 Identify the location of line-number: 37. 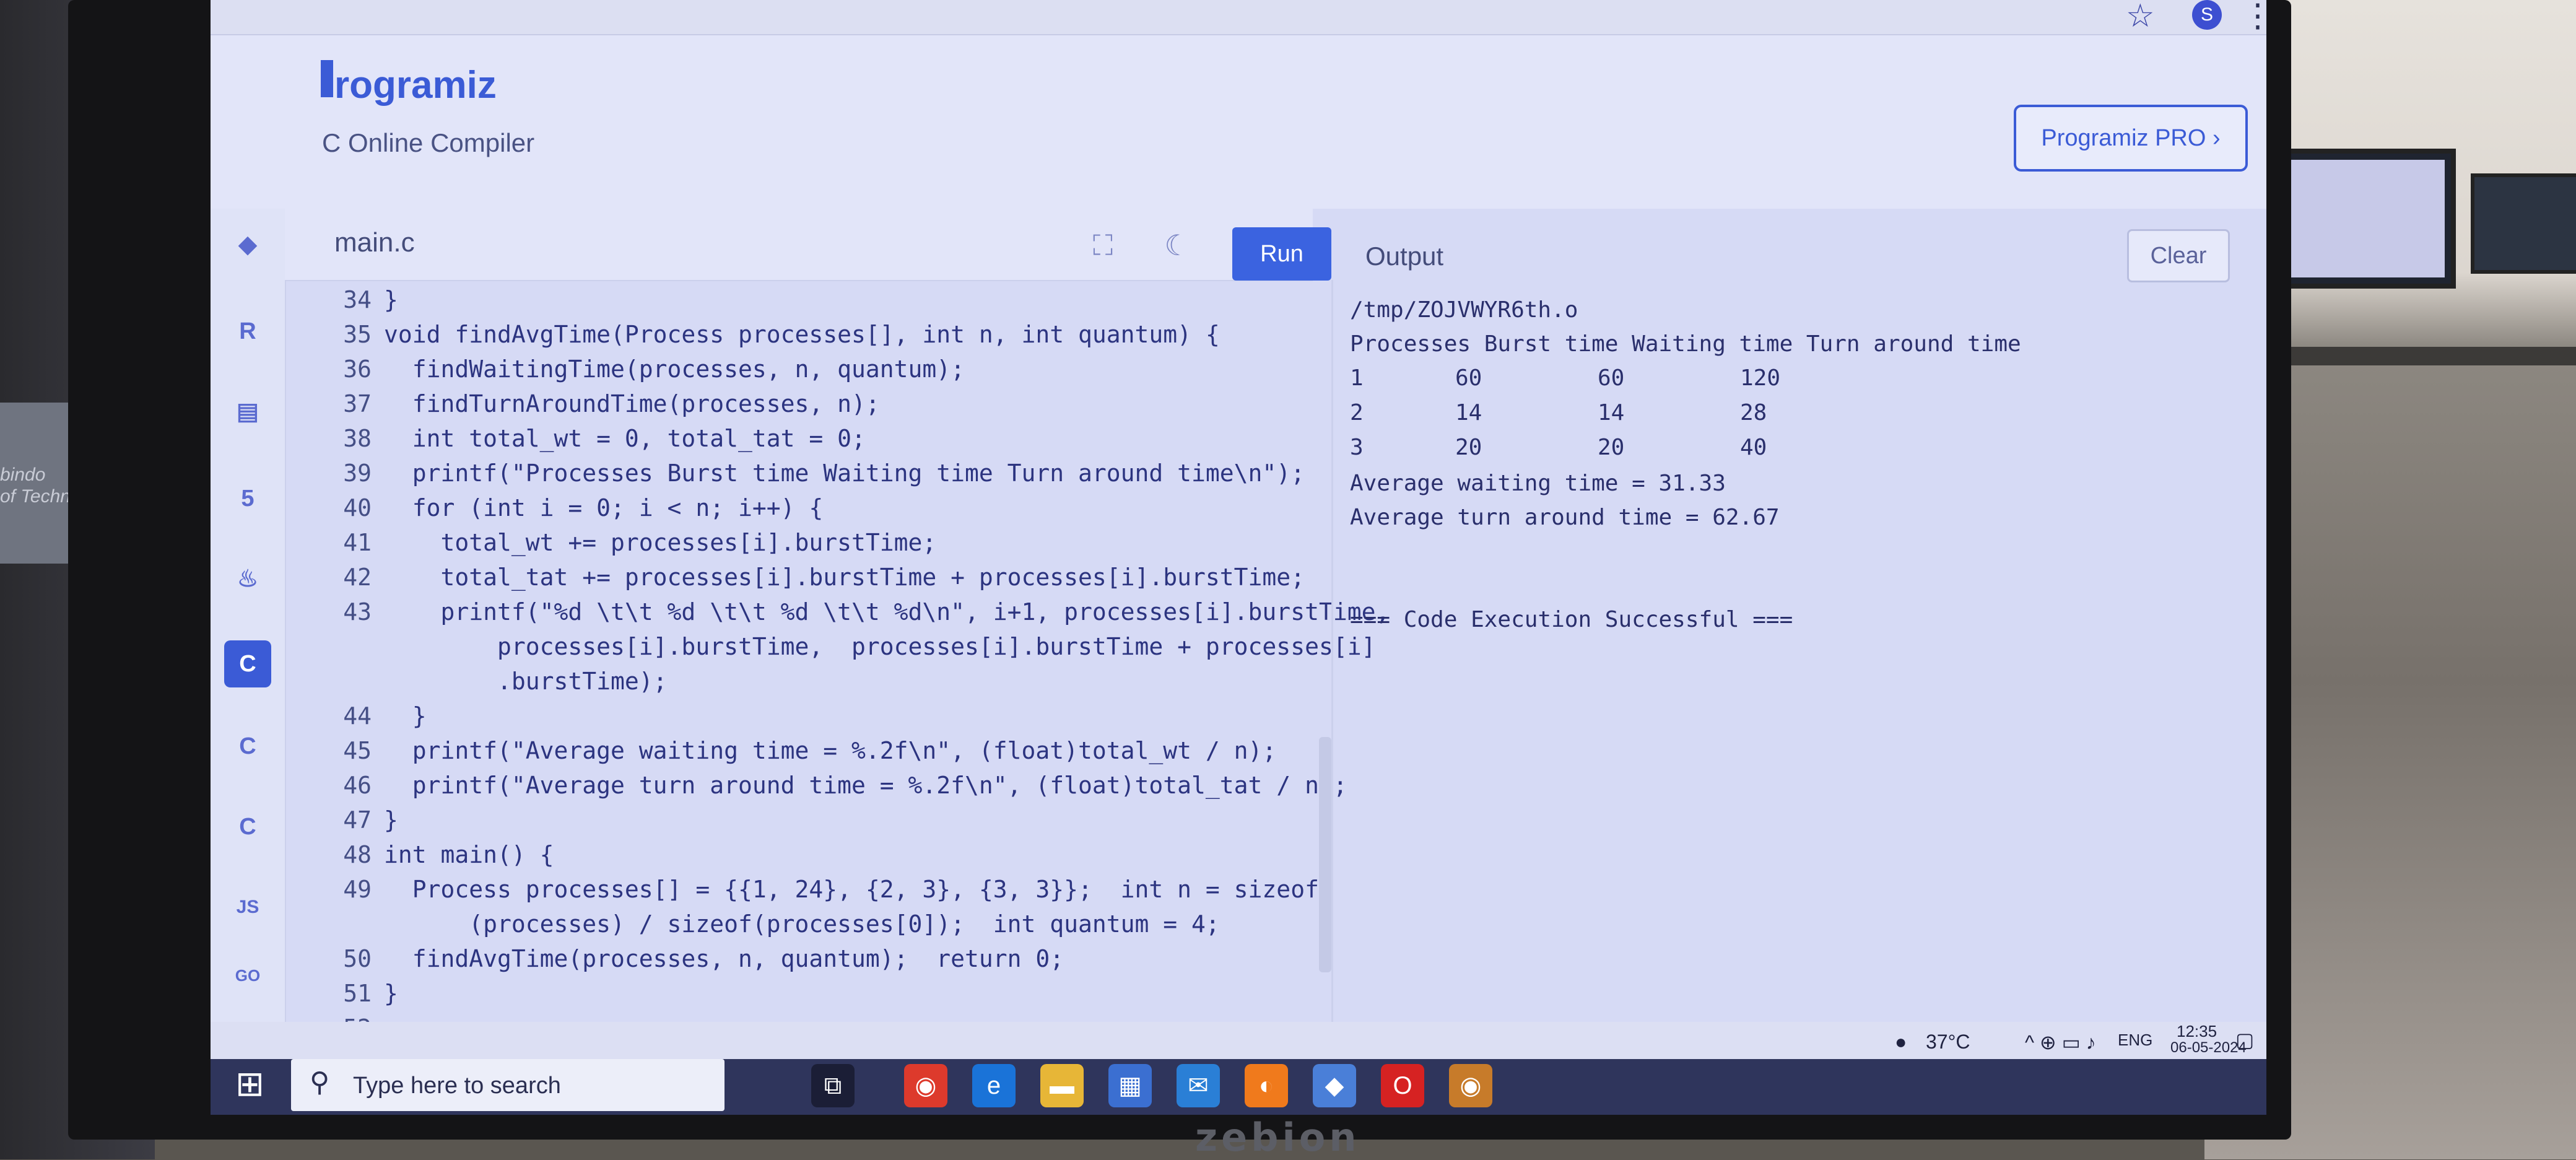
(357, 403).